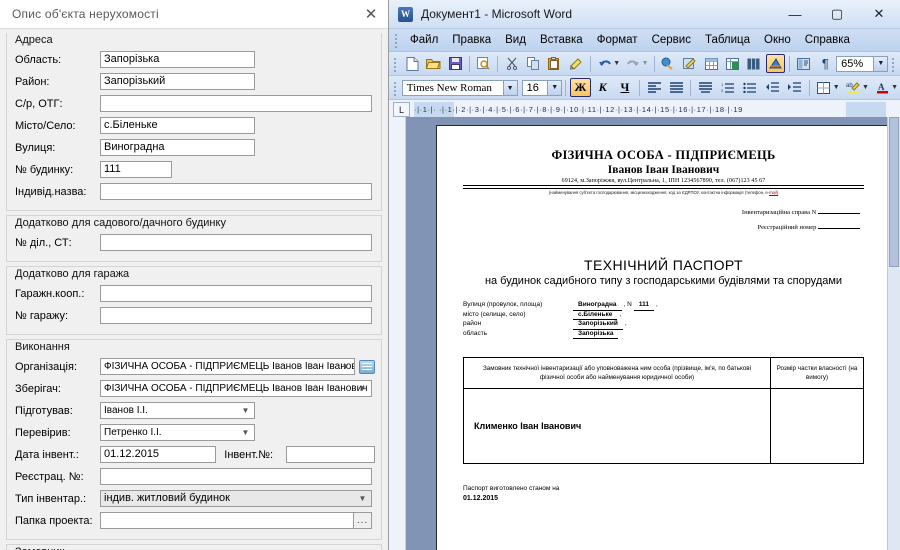  Describe the element at coordinates (689, 63) in the screenshot. I see `tables-borders-icon` at that location.